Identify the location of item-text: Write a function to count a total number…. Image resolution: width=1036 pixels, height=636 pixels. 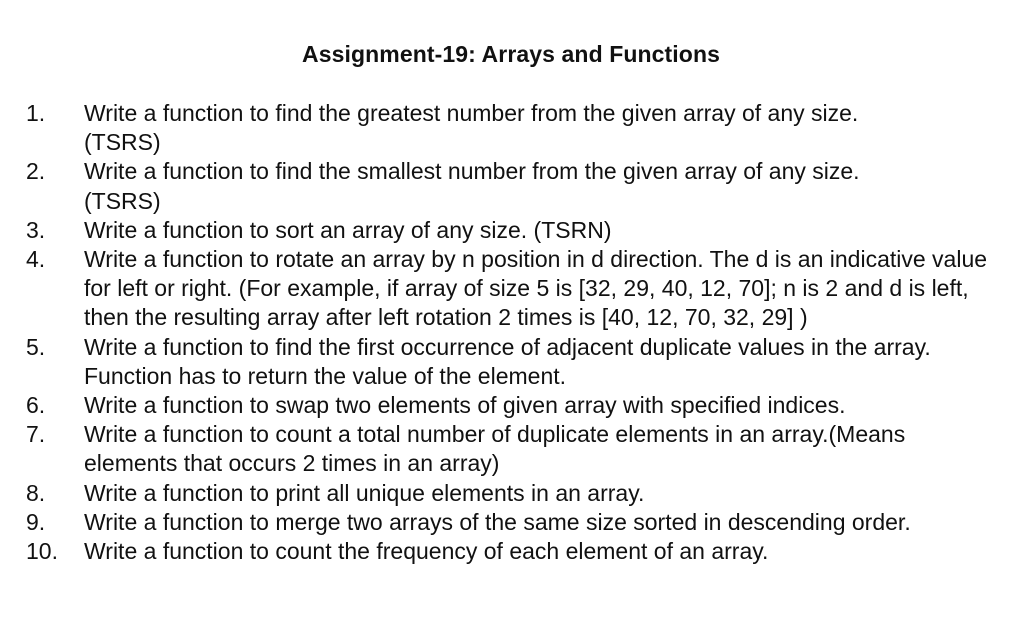
(495, 449).